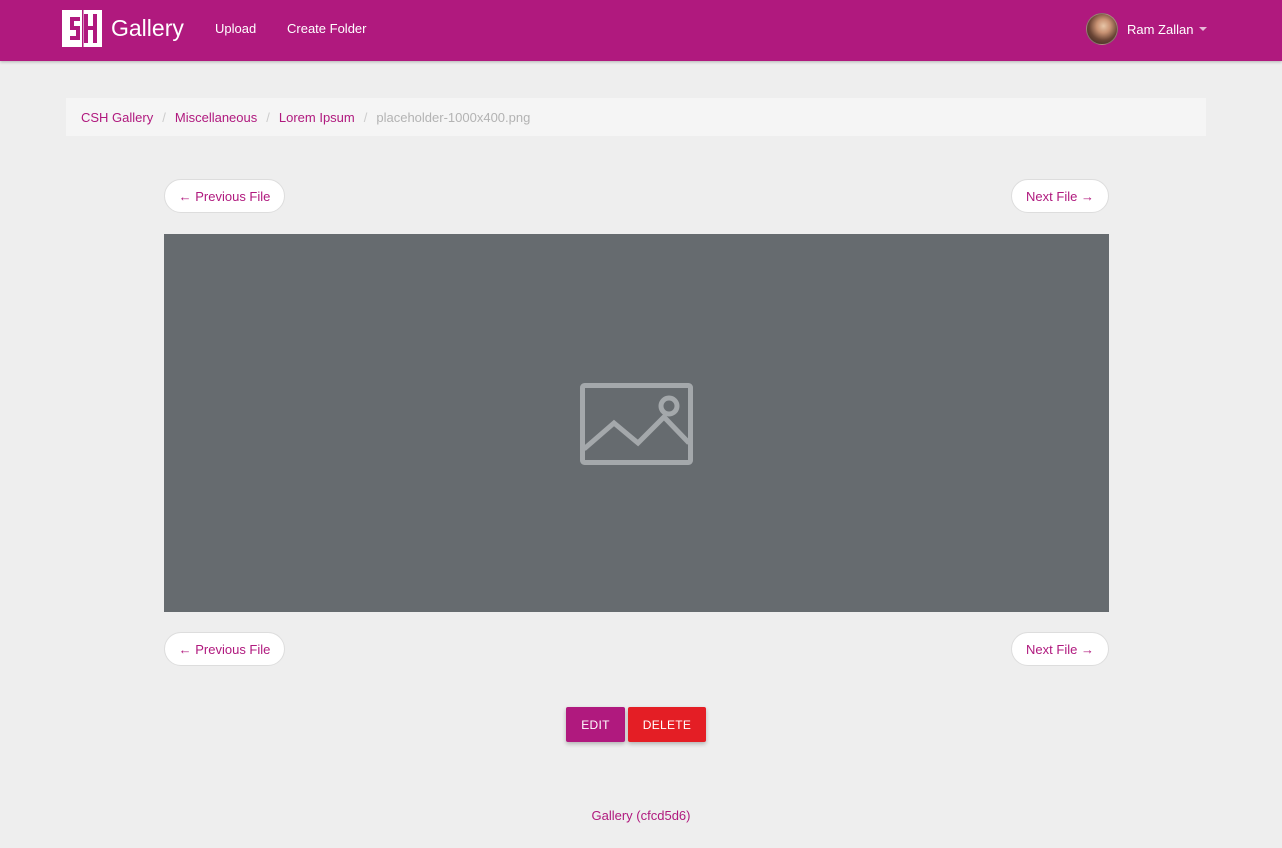 This screenshot has width=1282, height=848. I want to click on previous-file-button-bottom: ← Previous File, so click(224, 649).